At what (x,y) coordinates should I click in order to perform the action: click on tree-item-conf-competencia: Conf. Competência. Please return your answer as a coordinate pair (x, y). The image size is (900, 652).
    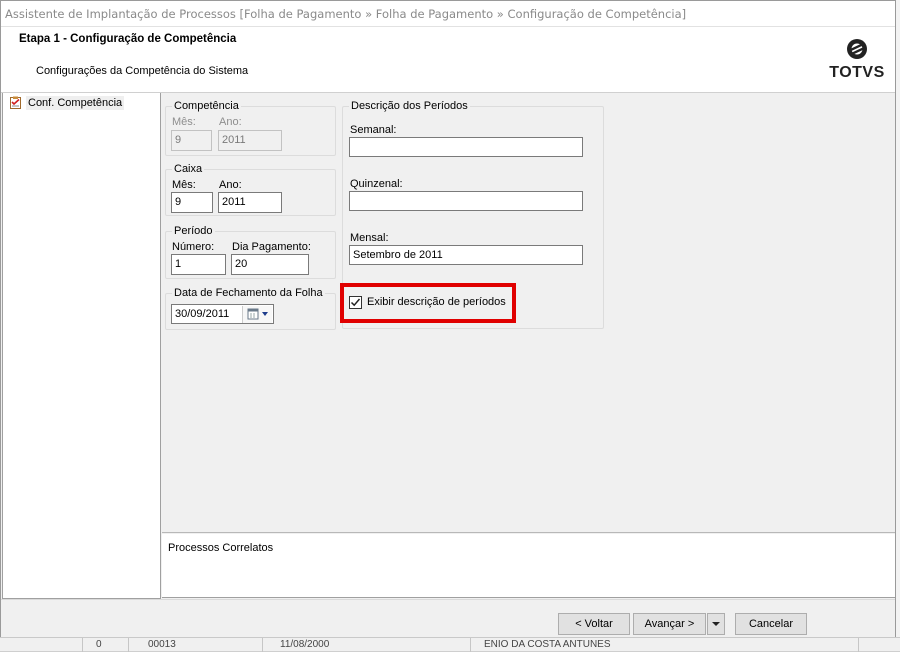
    Looking at the image, I should click on (67, 103).